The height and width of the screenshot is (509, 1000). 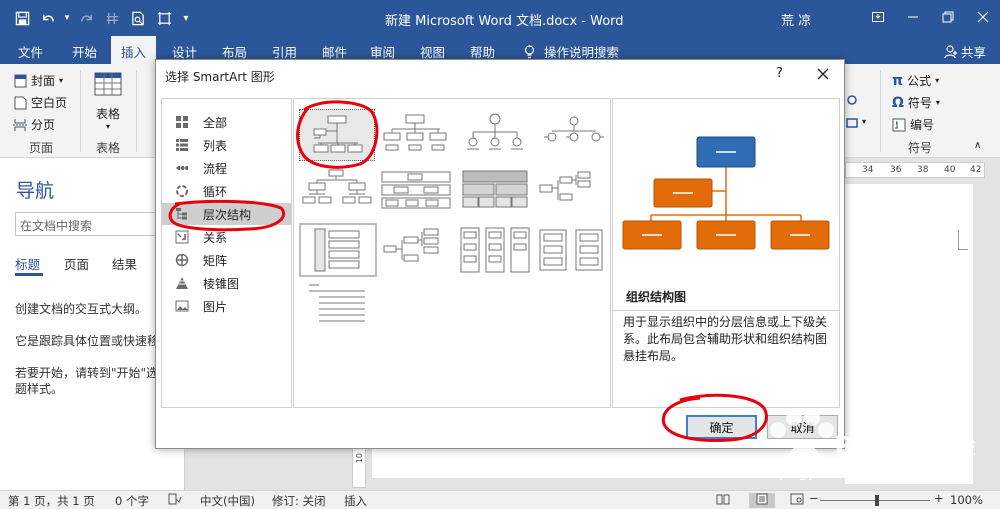 What do you see at coordinates (226, 306) in the screenshot?
I see `category-picture: 图片` at bounding box center [226, 306].